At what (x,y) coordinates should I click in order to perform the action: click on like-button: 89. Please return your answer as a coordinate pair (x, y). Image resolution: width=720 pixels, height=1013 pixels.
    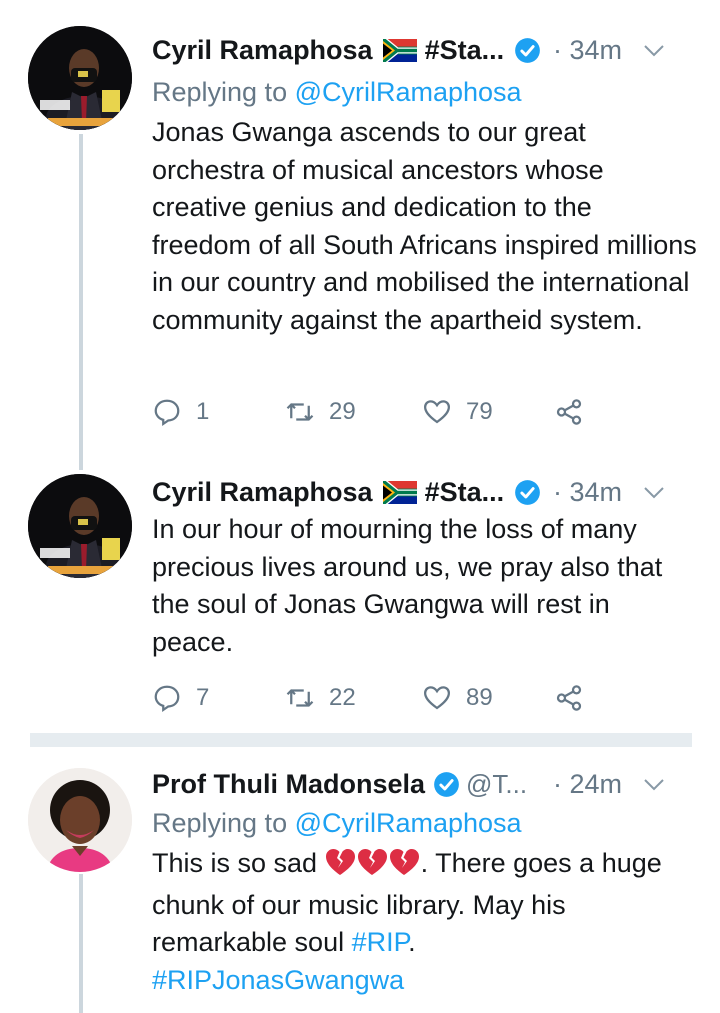
    Looking at the image, I should click on (457, 698).